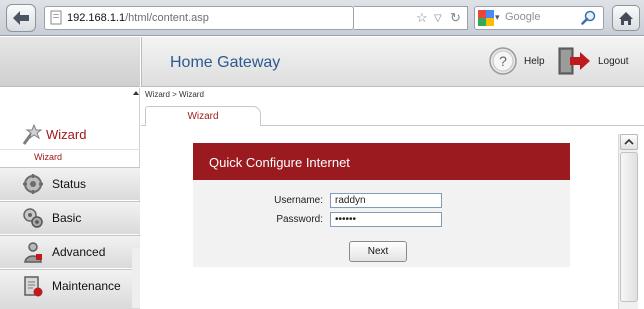  What do you see at coordinates (67, 218) in the screenshot?
I see `sidebar-item-label: Basic` at bounding box center [67, 218].